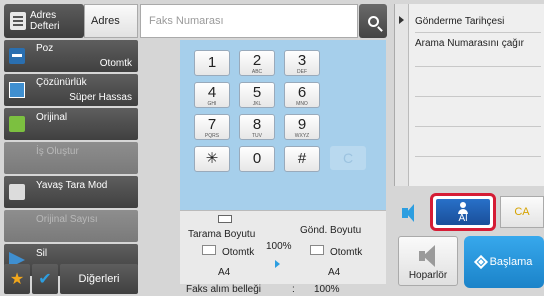 The height and width of the screenshot is (296, 544). I want to click on key-letters: MNO, so click(302, 104).